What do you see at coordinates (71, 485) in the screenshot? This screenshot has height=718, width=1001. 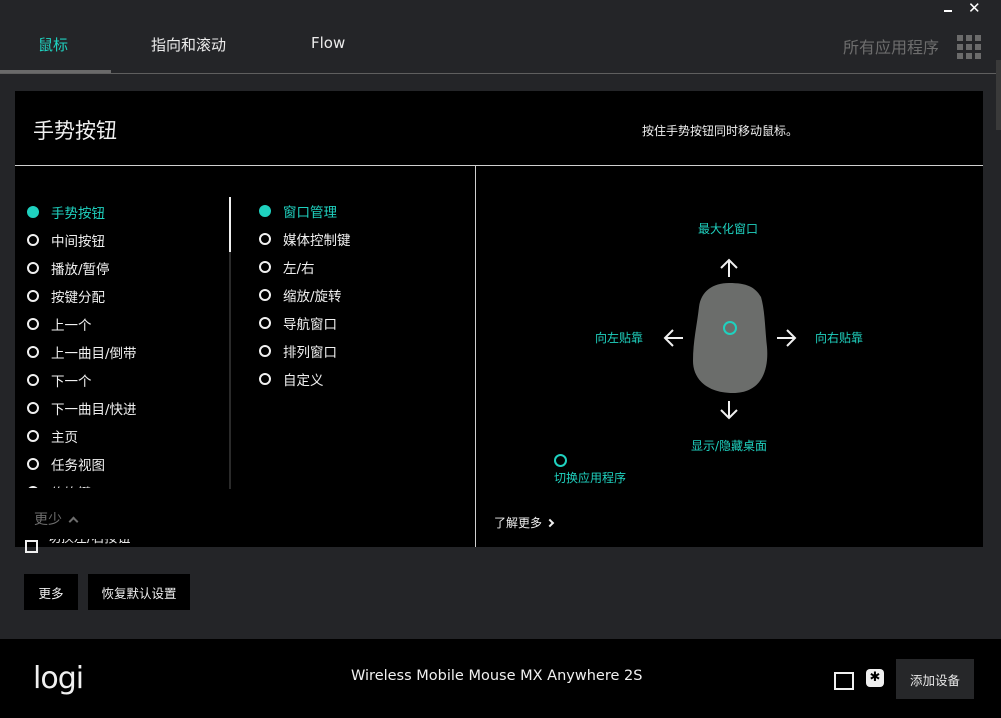 I see `list-item-label: 修饰键` at bounding box center [71, 485].